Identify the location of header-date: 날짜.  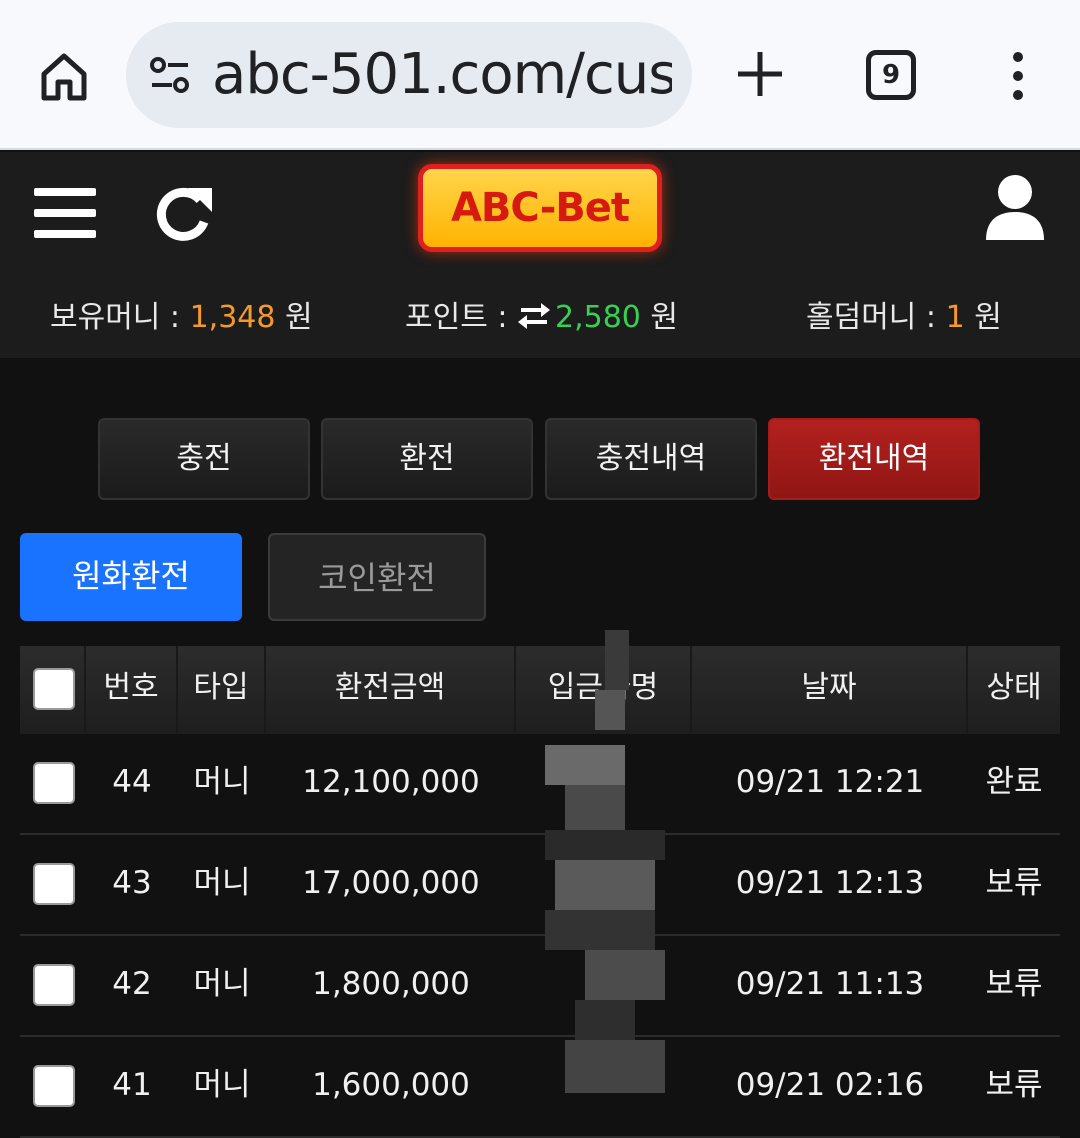
(830, 690).